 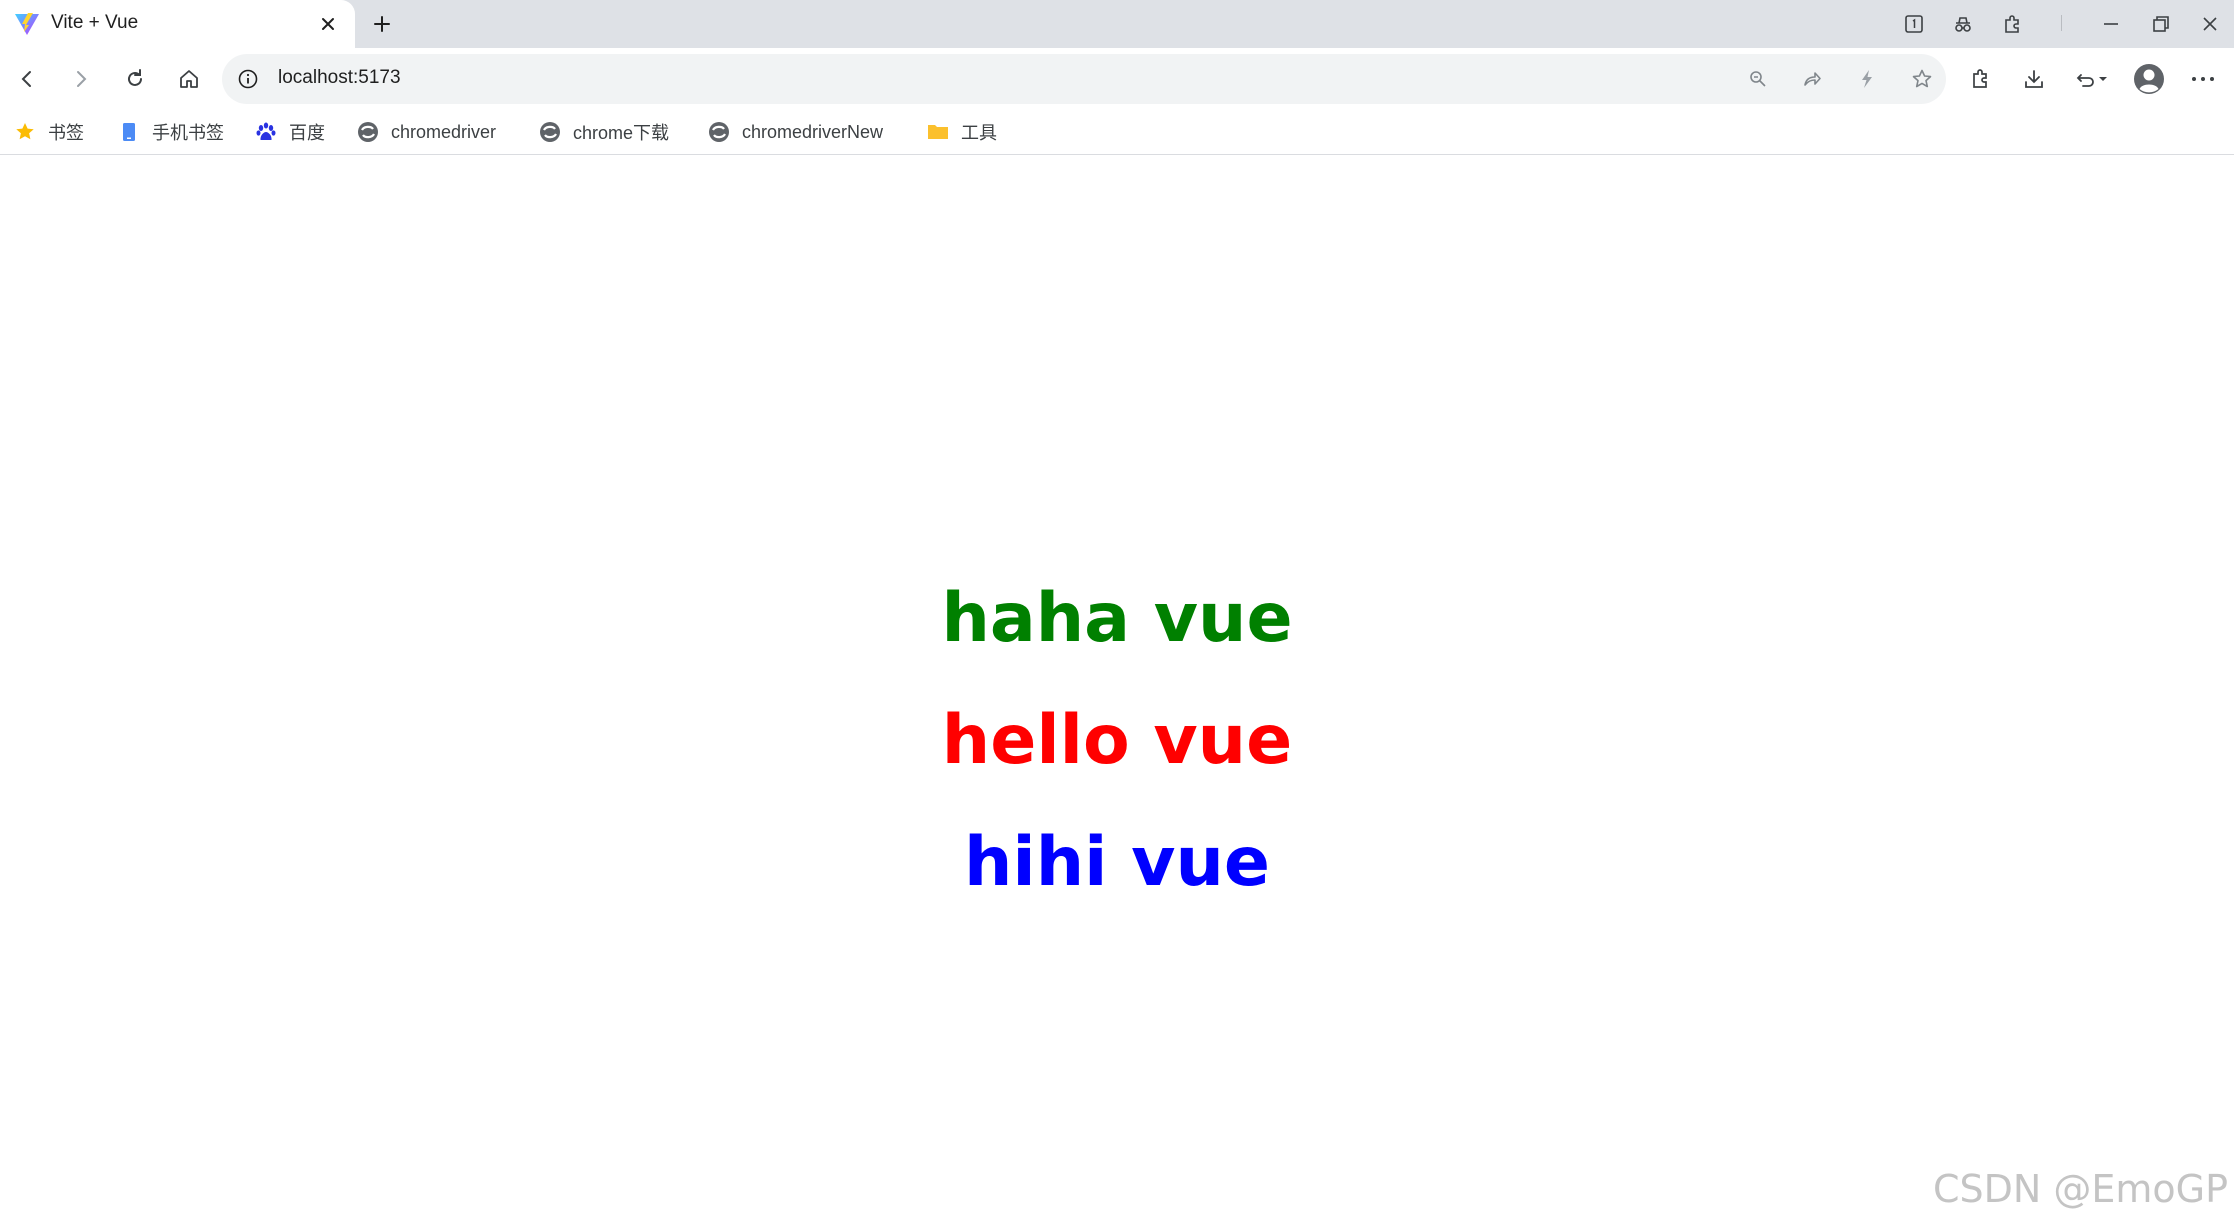 I want to click on reload-icon, so click(x=135, y=77).